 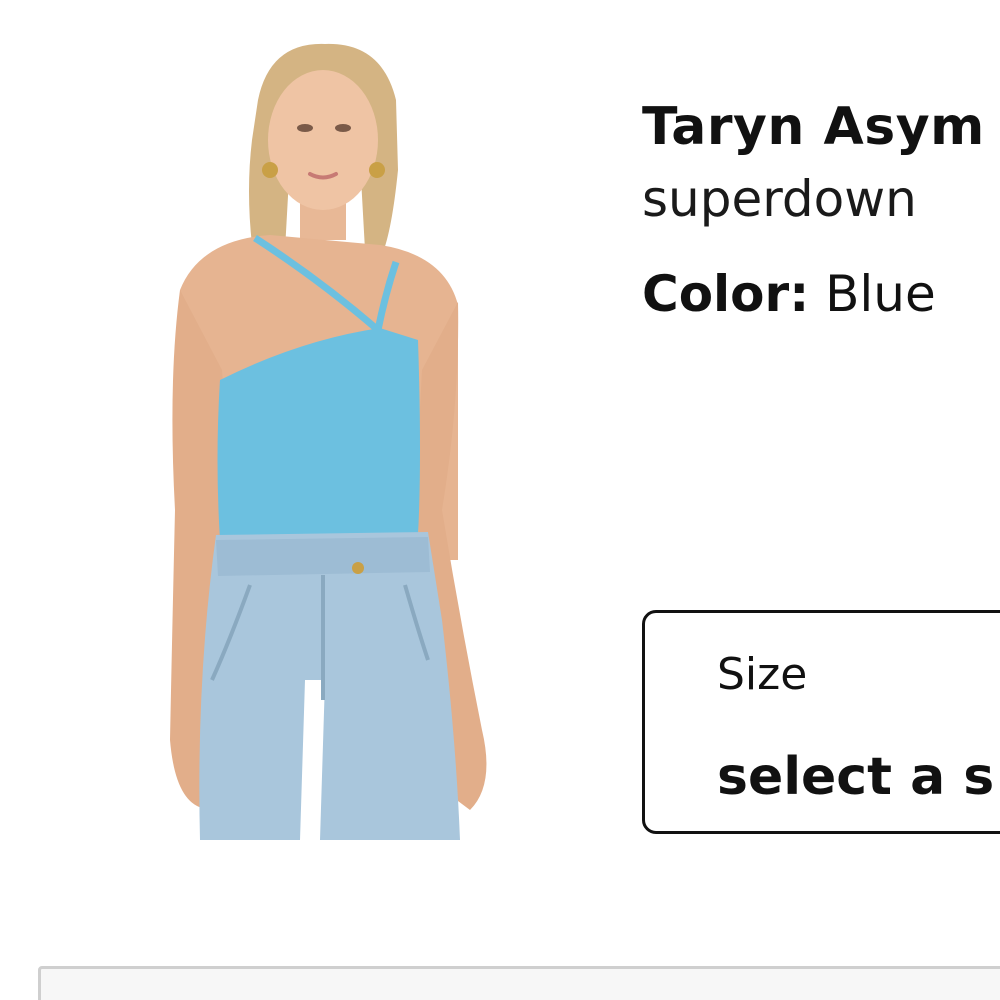 What do you see at coordinates (821, 294) in the screenshot?
I see `color-info: Color: Blue` at bounding box center [821, 294].